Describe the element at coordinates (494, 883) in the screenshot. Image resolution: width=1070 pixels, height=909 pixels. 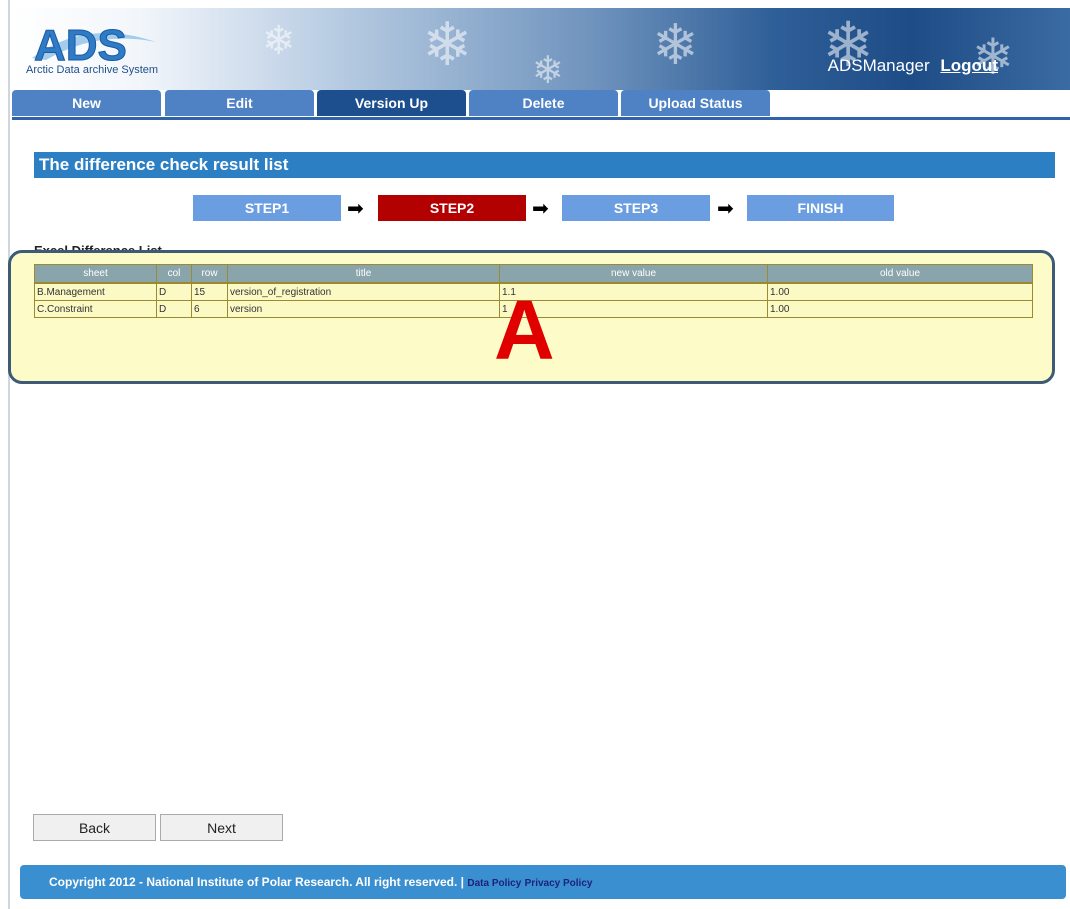
I see `data-policy-link: Data Policy` at that location.